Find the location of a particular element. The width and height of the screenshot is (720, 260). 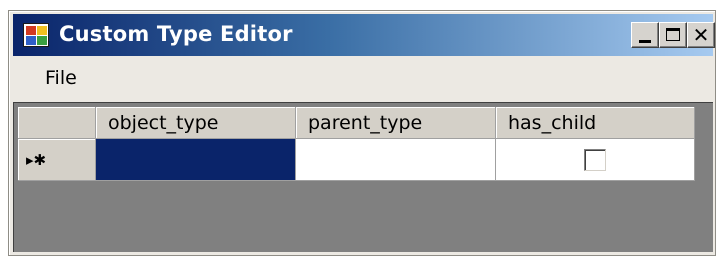

grid-header-row: object_type parent_type has_child is located at coordinates (356, 123).